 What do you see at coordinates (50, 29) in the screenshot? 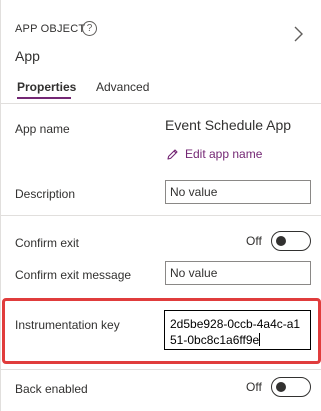
I see `object-type-label: APP OBJECT` at bounding box center [50, 29].